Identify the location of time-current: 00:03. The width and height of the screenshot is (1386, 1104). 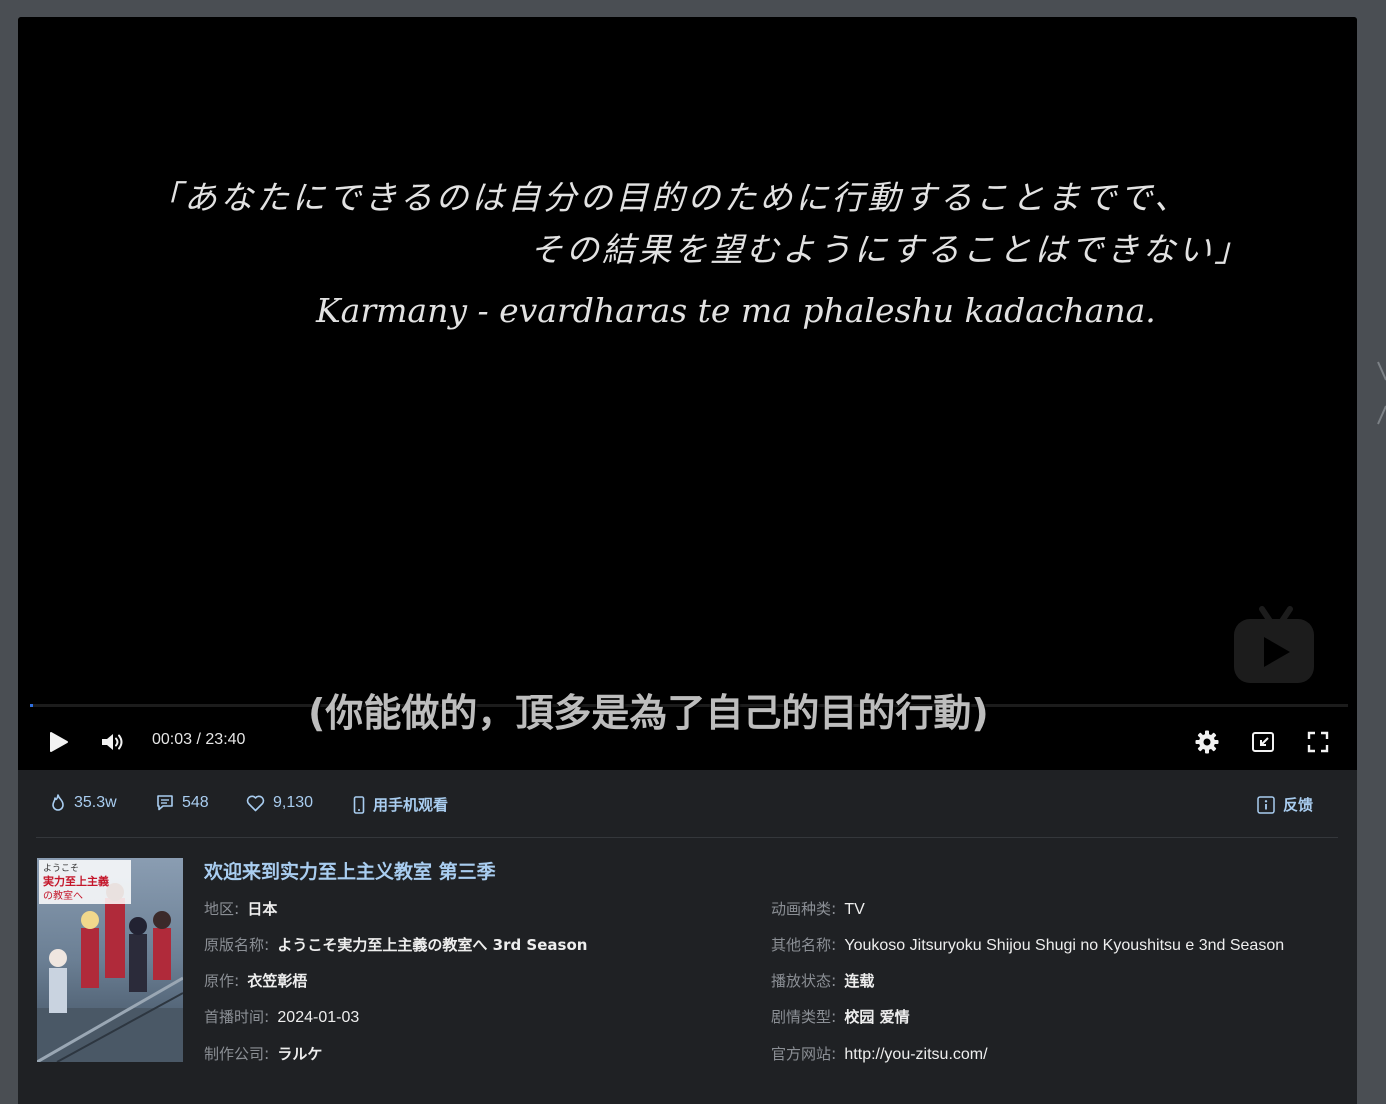
(172, 739).